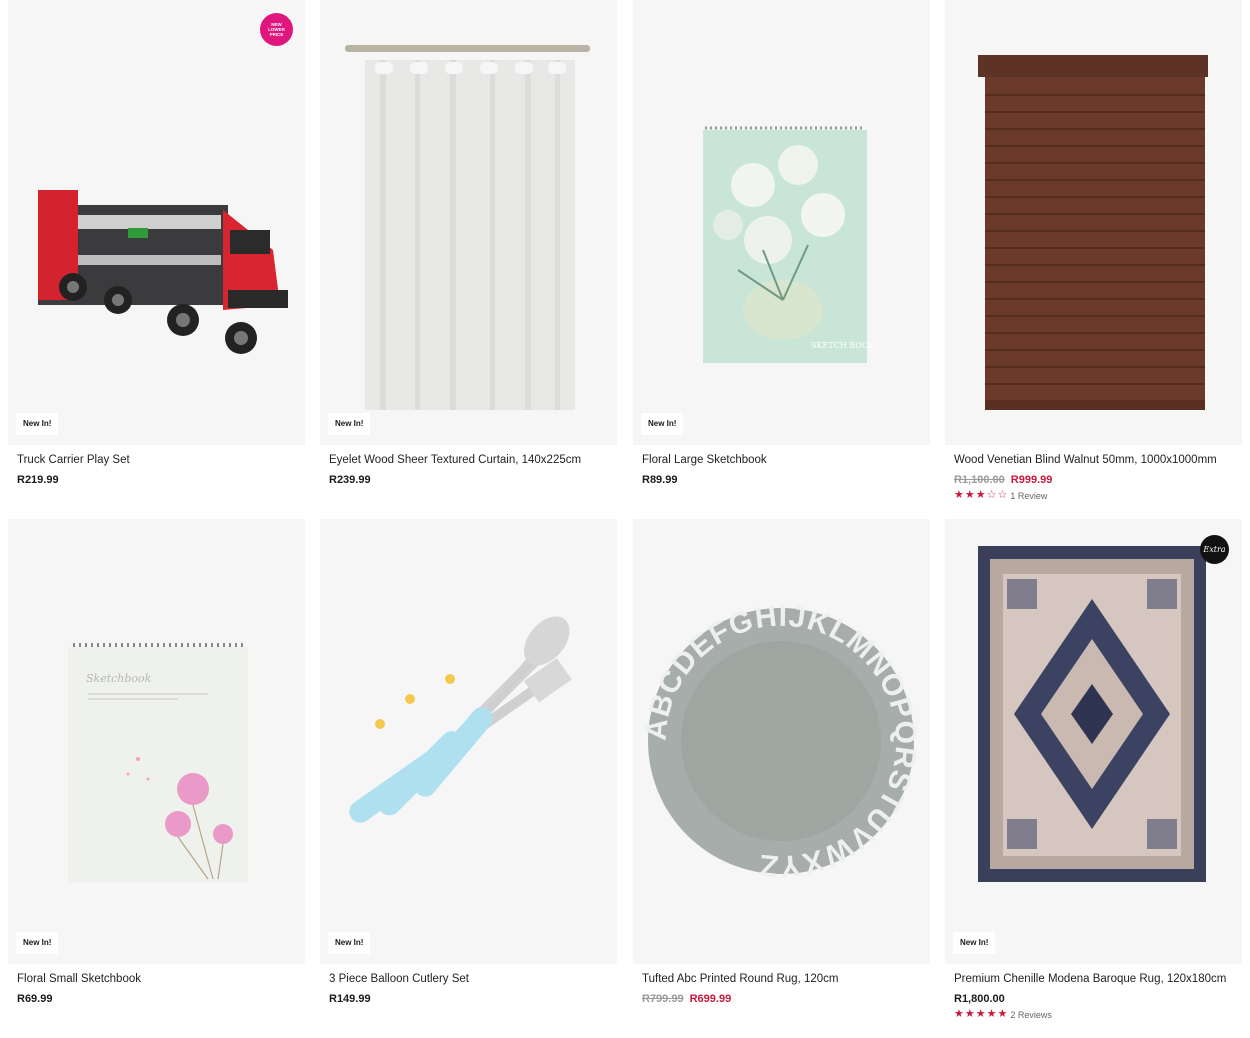 This screenshot has width=1250, height=1038. I want to click on price-row: R1,800.00, so click(979, 999).